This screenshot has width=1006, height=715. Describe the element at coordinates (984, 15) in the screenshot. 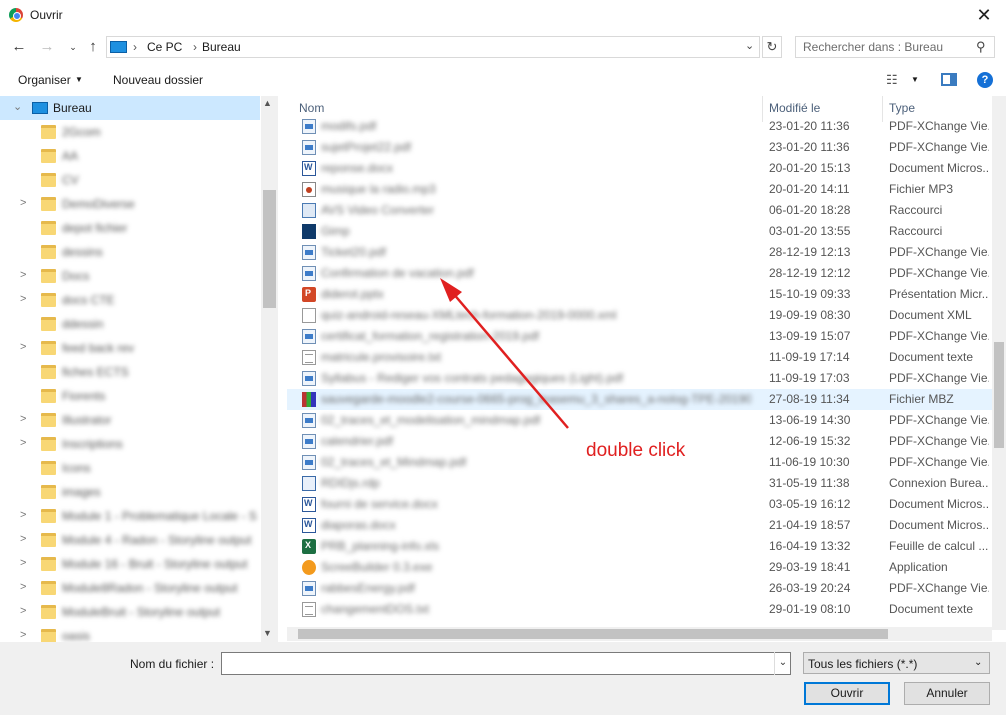

I see `close-icon: ✕` at that location.